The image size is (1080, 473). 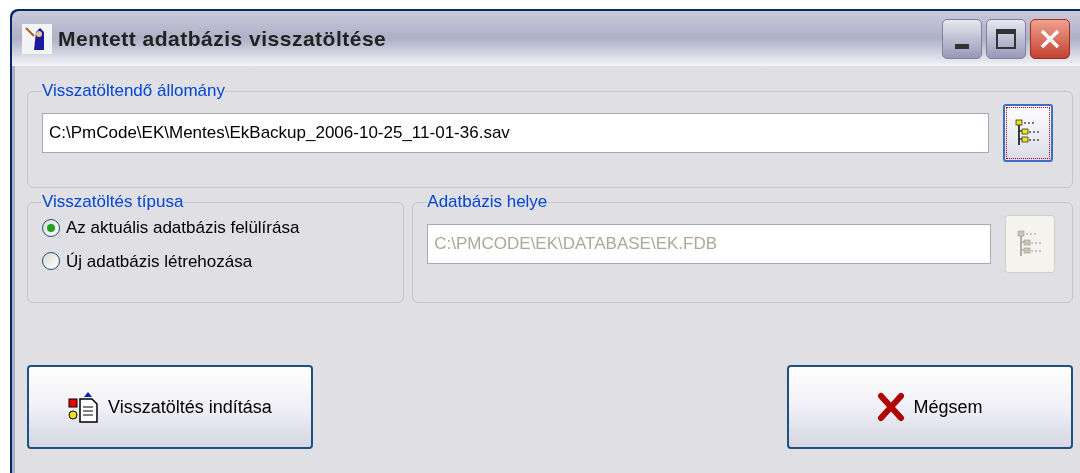 I want to click on group-label: Adatbázis helye, so click(x=487, y=202).